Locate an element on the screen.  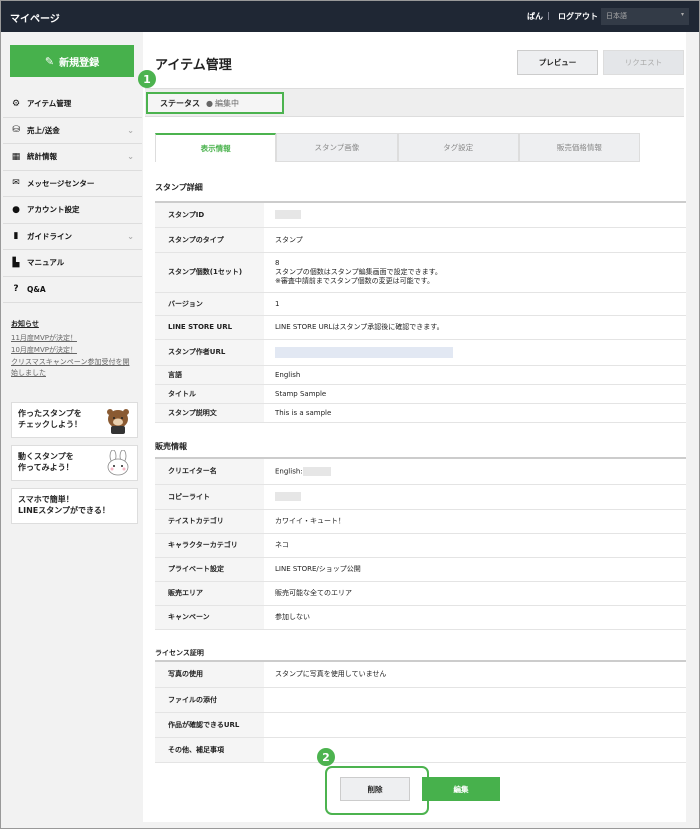
sidebar-item-label: マニュアル is located at coordinates (46, 263).